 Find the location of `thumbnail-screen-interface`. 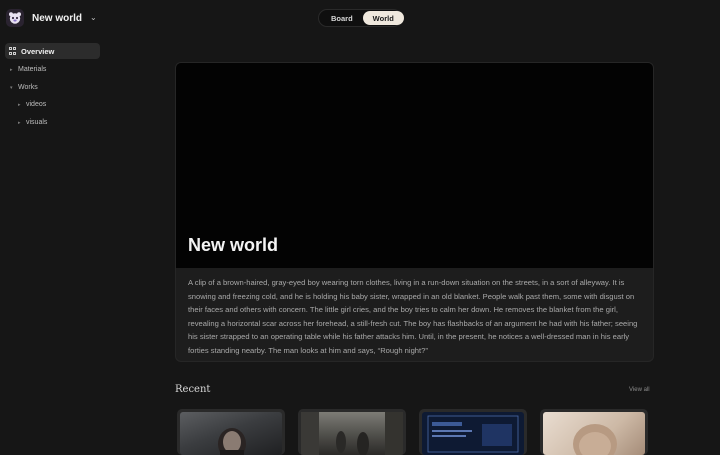

thumbnail-screen-interface is located at coordinates (473, 432).